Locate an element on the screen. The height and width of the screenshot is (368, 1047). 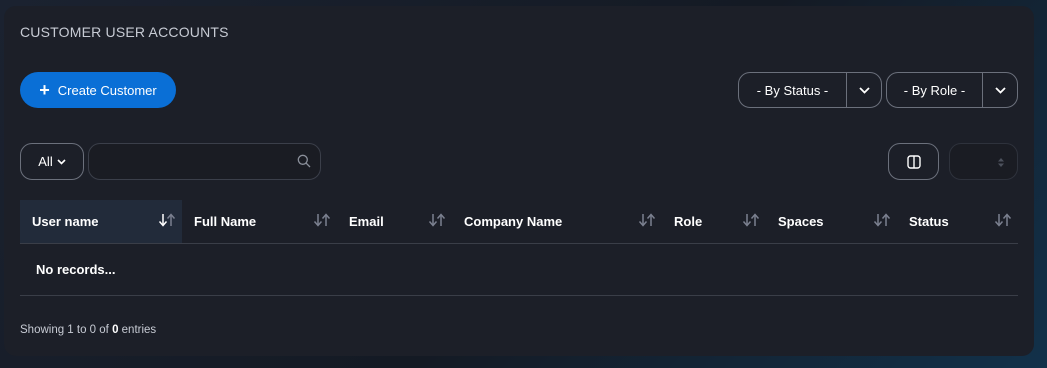
columns-icon is located at coordinates (913, 161).